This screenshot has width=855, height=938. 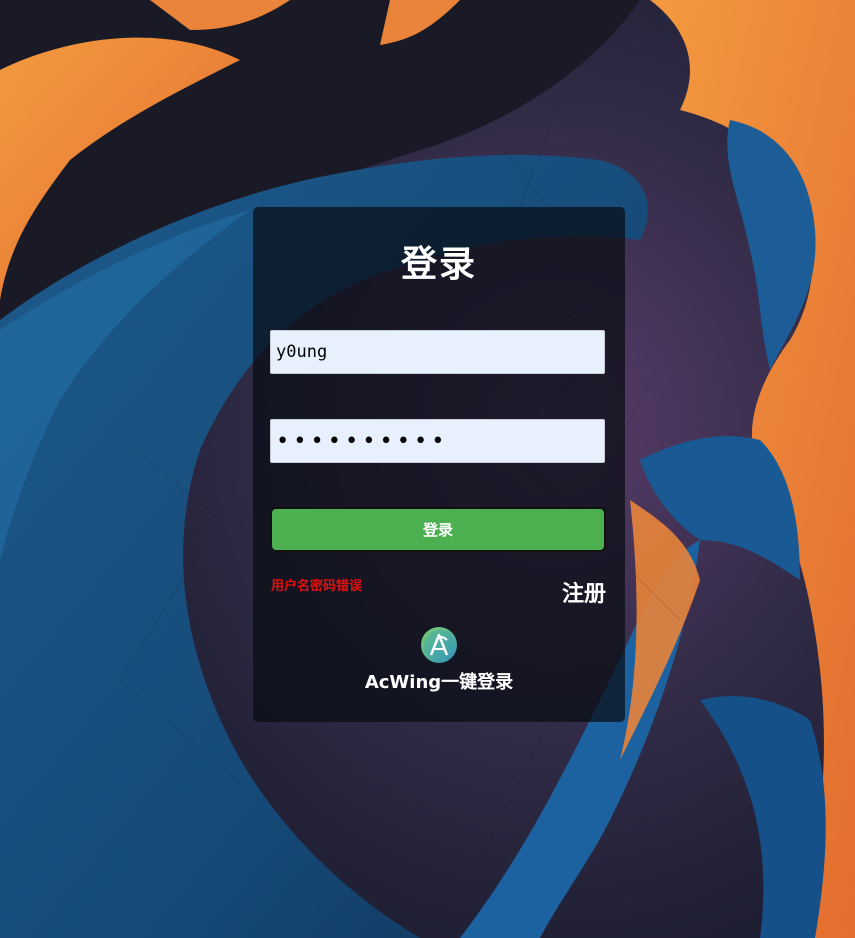 What do you see at coordinates (437, 352) in the screenshot?
I see `username-input` at bounding box center [437, 352].